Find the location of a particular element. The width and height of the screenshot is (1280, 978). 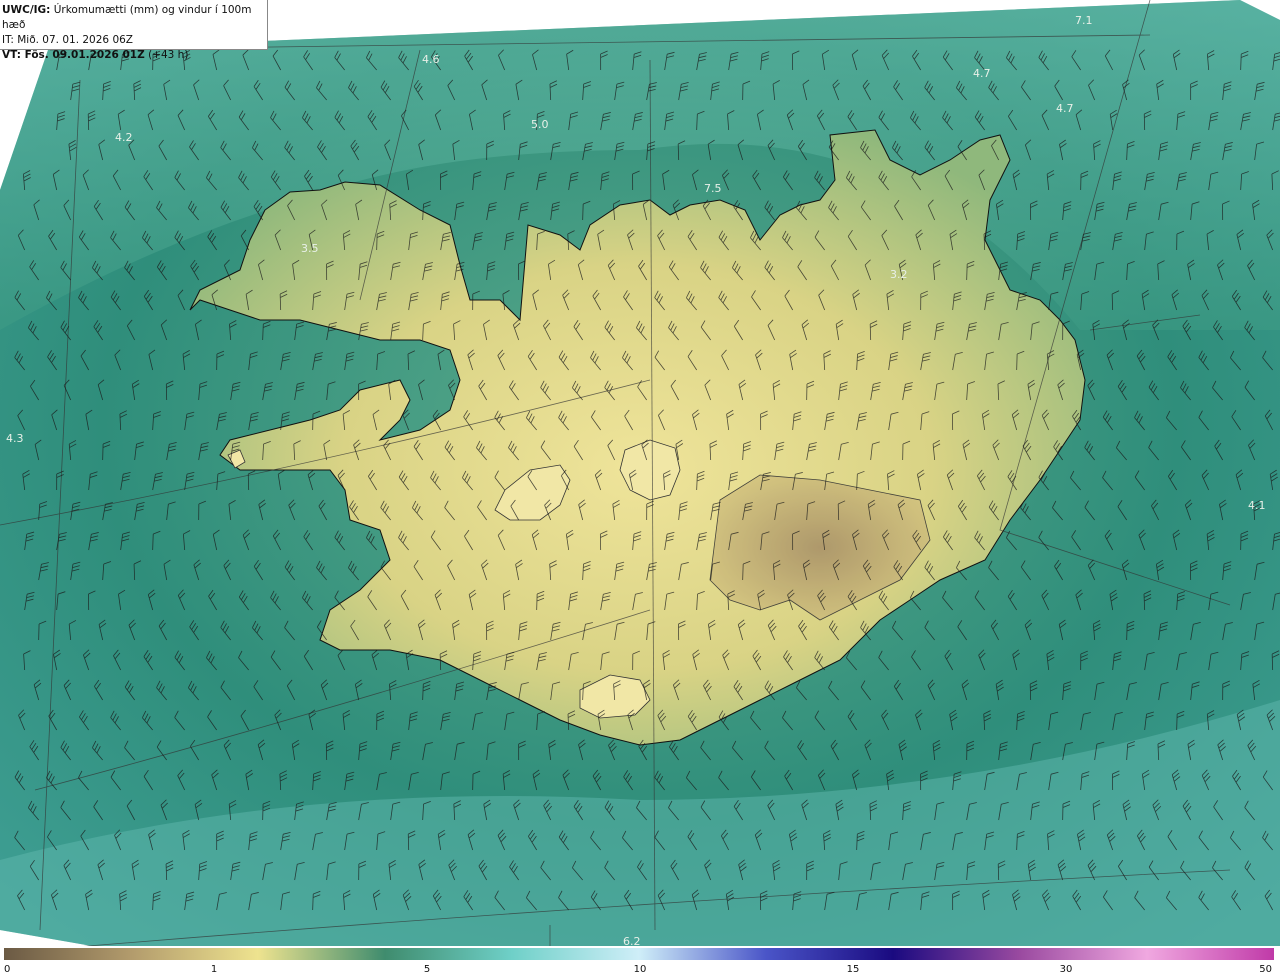

colorbar-gradient is located at coordinates (639, 954).